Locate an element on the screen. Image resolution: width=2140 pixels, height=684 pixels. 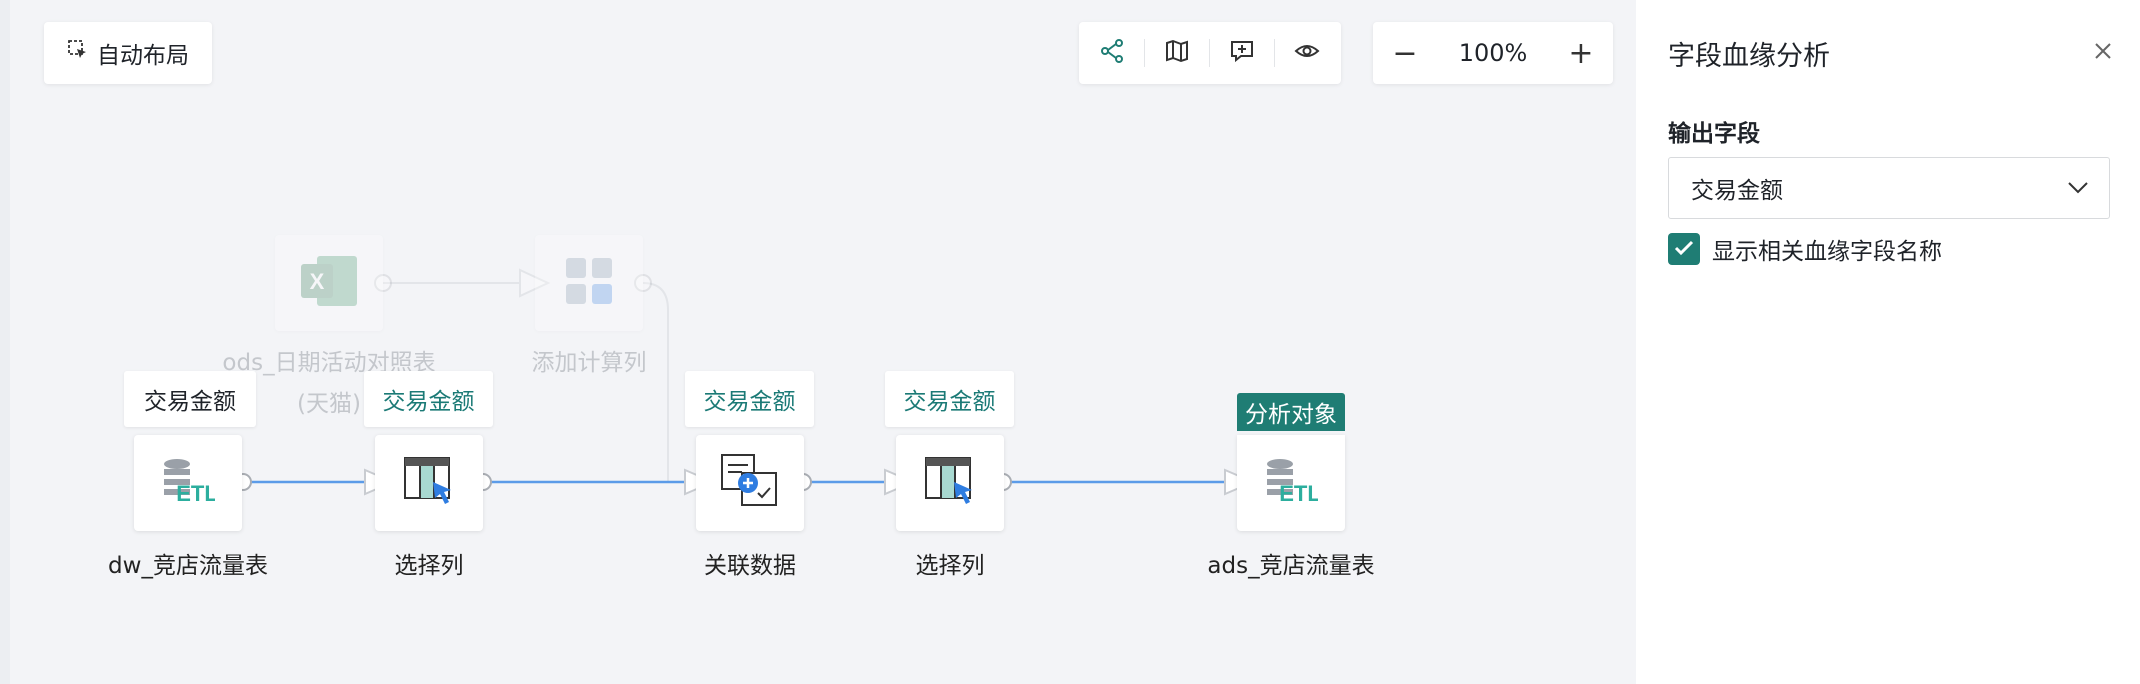
lineage-view-button is located at coordinates (1111, 53).